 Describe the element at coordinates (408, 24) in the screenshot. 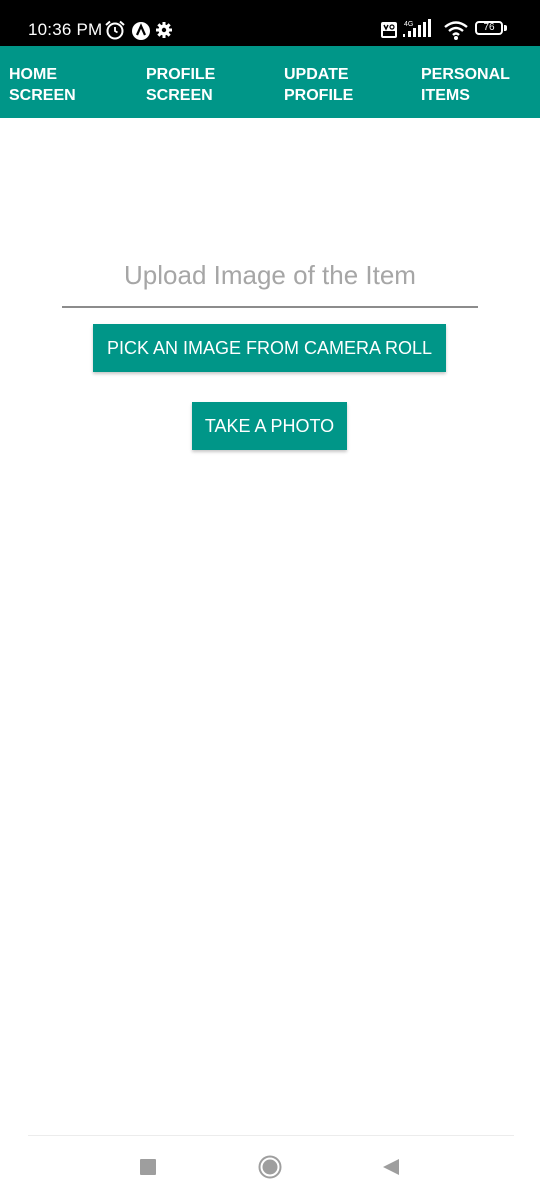

I see `svg-text: 4G` at that location.